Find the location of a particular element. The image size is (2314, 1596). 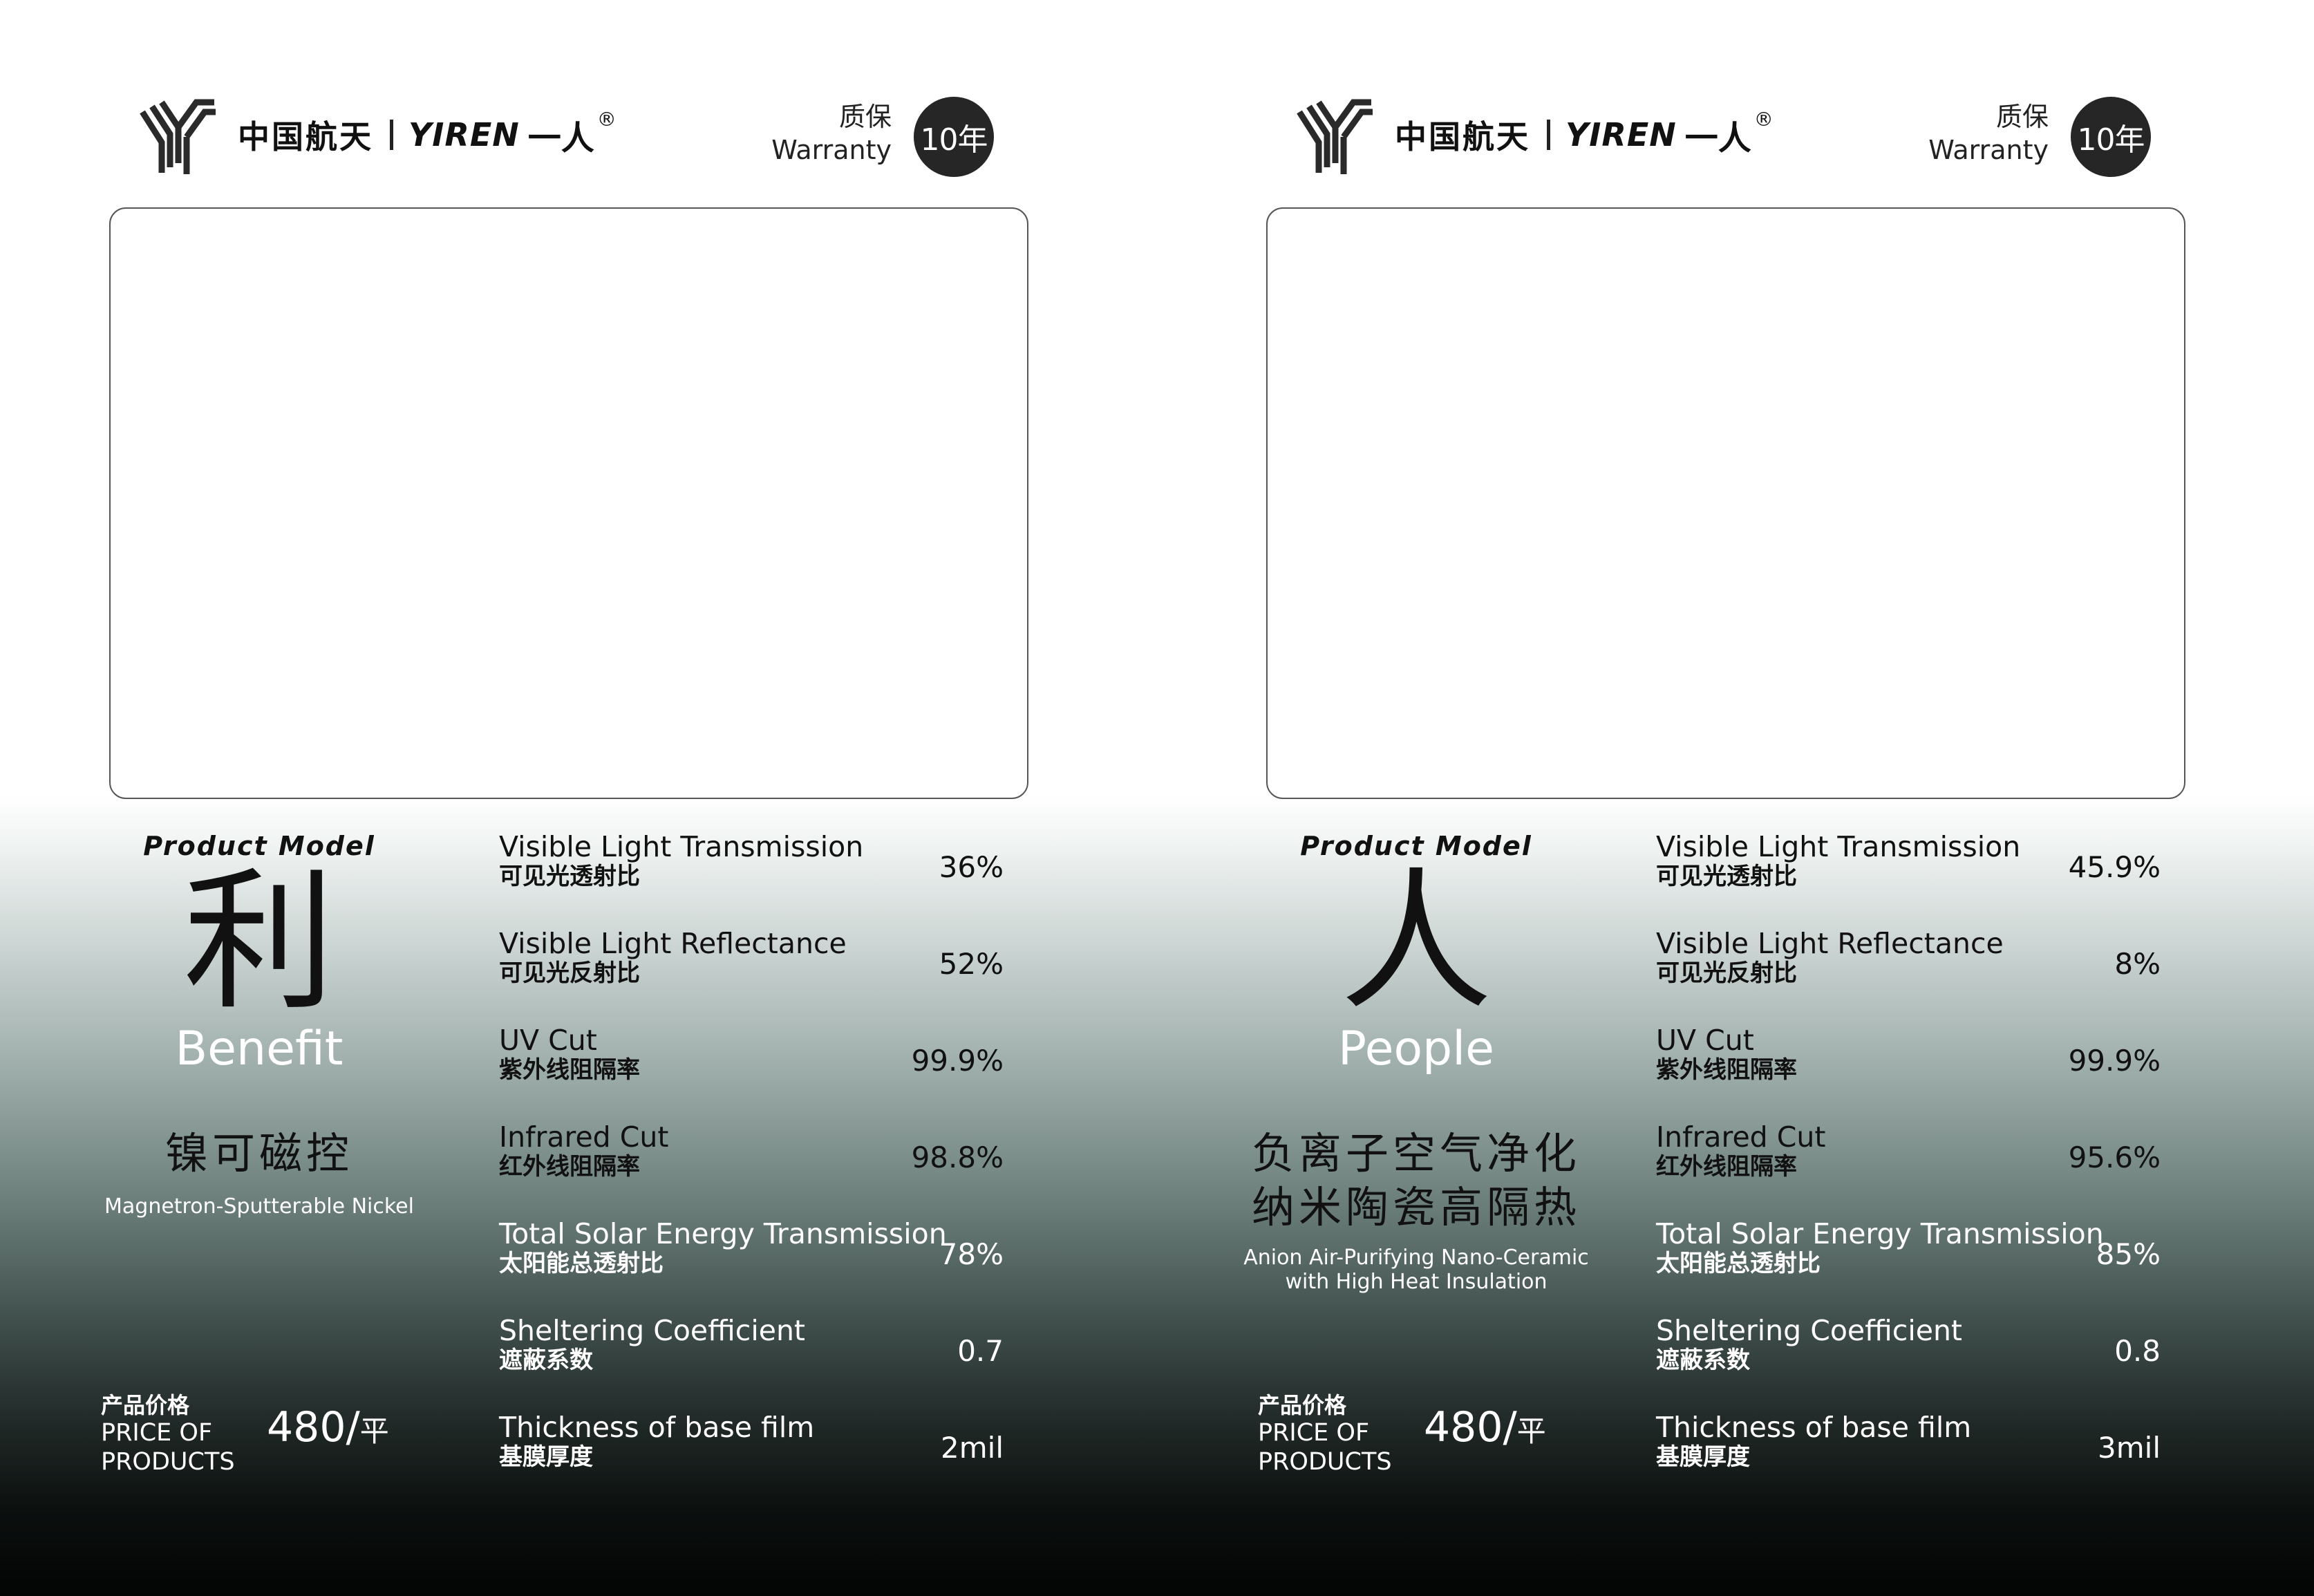

spec-row-infrared-cut: Infrared Cut 红外线阻隔率 95.6% is located at coordinates (1908, 1169).